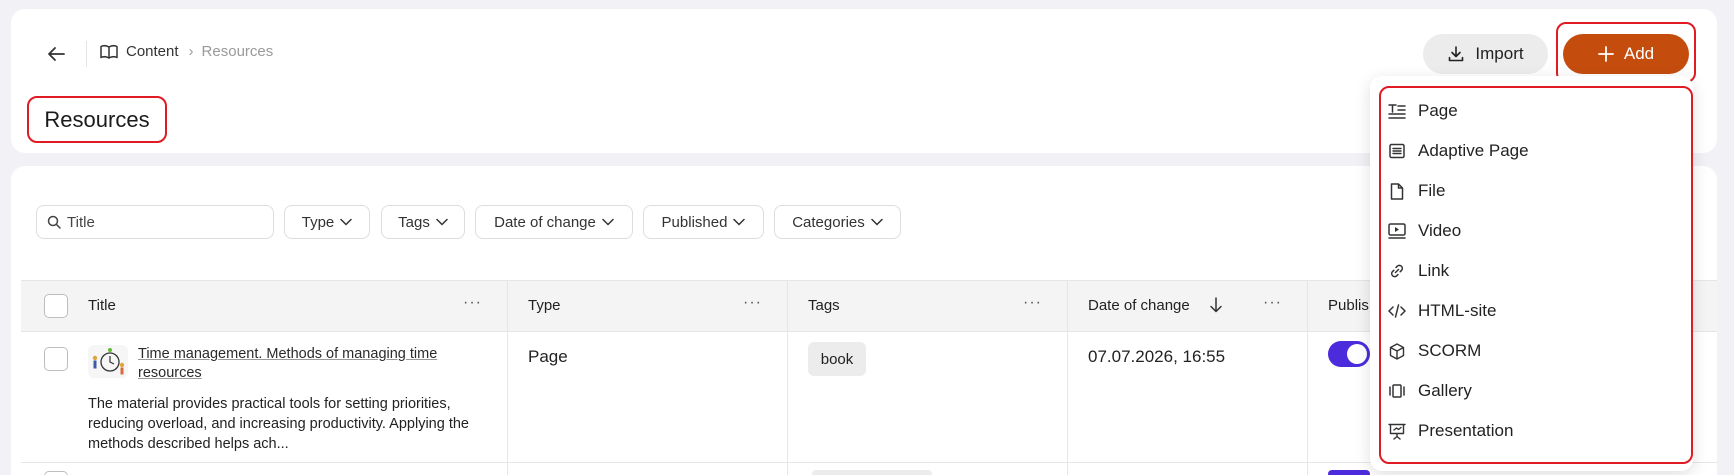  I want to click on sort-desc-icon, so click(1216, 305).